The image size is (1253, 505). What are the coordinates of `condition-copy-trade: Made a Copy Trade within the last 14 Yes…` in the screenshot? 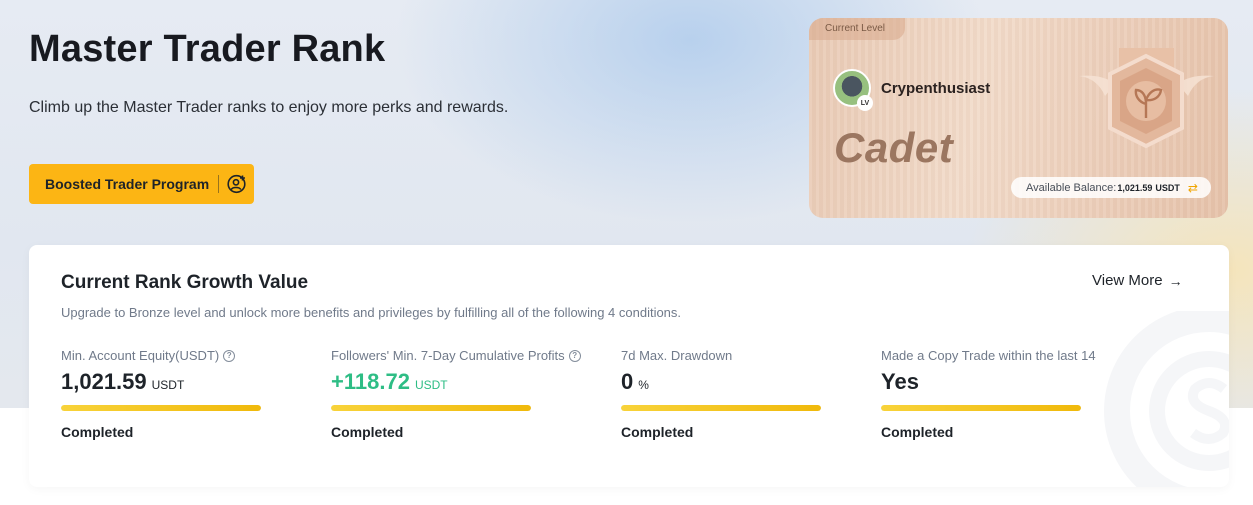 It's located at (1011, 394).